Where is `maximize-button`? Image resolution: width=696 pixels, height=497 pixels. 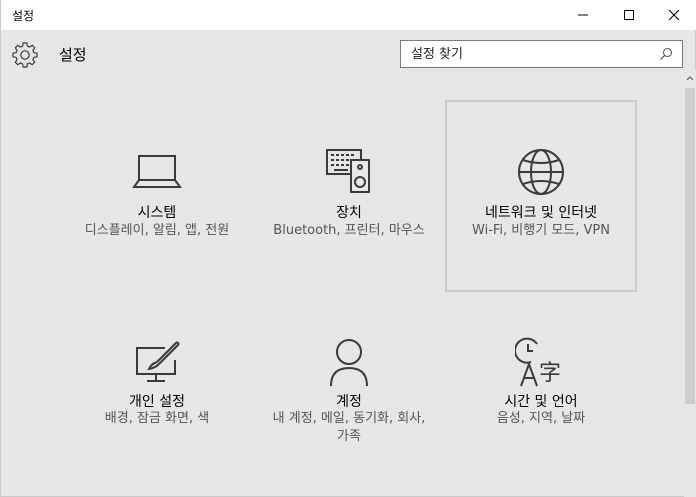 maximize-button is located at coordinates (629, 15).